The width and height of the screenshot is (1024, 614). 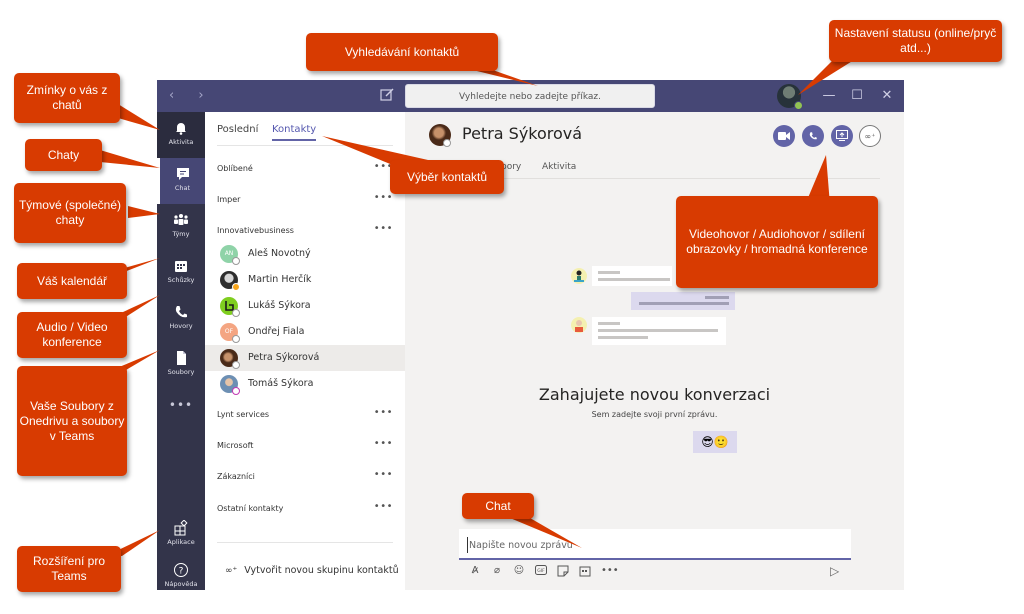 What do you see at coordinates (915, 41) in the screenshot?
I see `callout-status: Nastavení statusu (online/pryč atd...)` at bounding box center [915, 41].